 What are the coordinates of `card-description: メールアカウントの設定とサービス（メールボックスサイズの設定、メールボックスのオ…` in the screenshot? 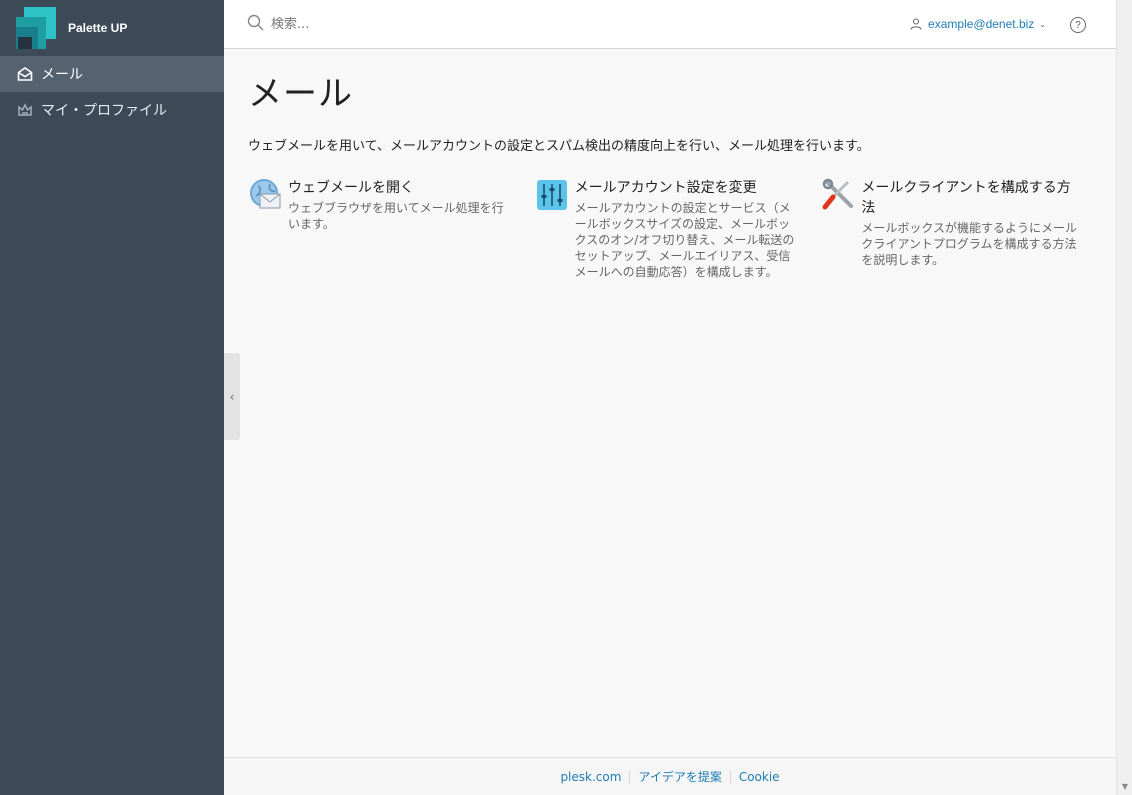 It's located at (684, 240).